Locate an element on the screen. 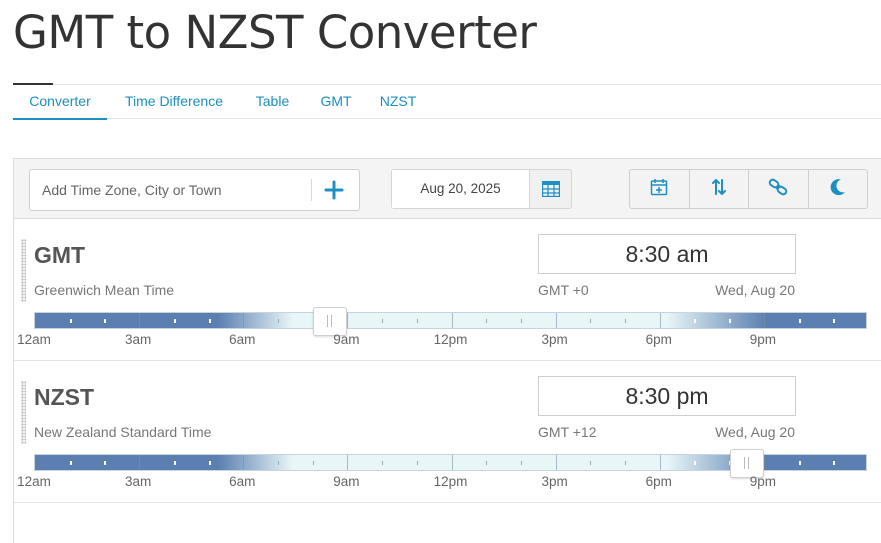 This screenshot has height=543, width=881. date-field: Aug 20, 2025 is located at coordinates (461, 189).